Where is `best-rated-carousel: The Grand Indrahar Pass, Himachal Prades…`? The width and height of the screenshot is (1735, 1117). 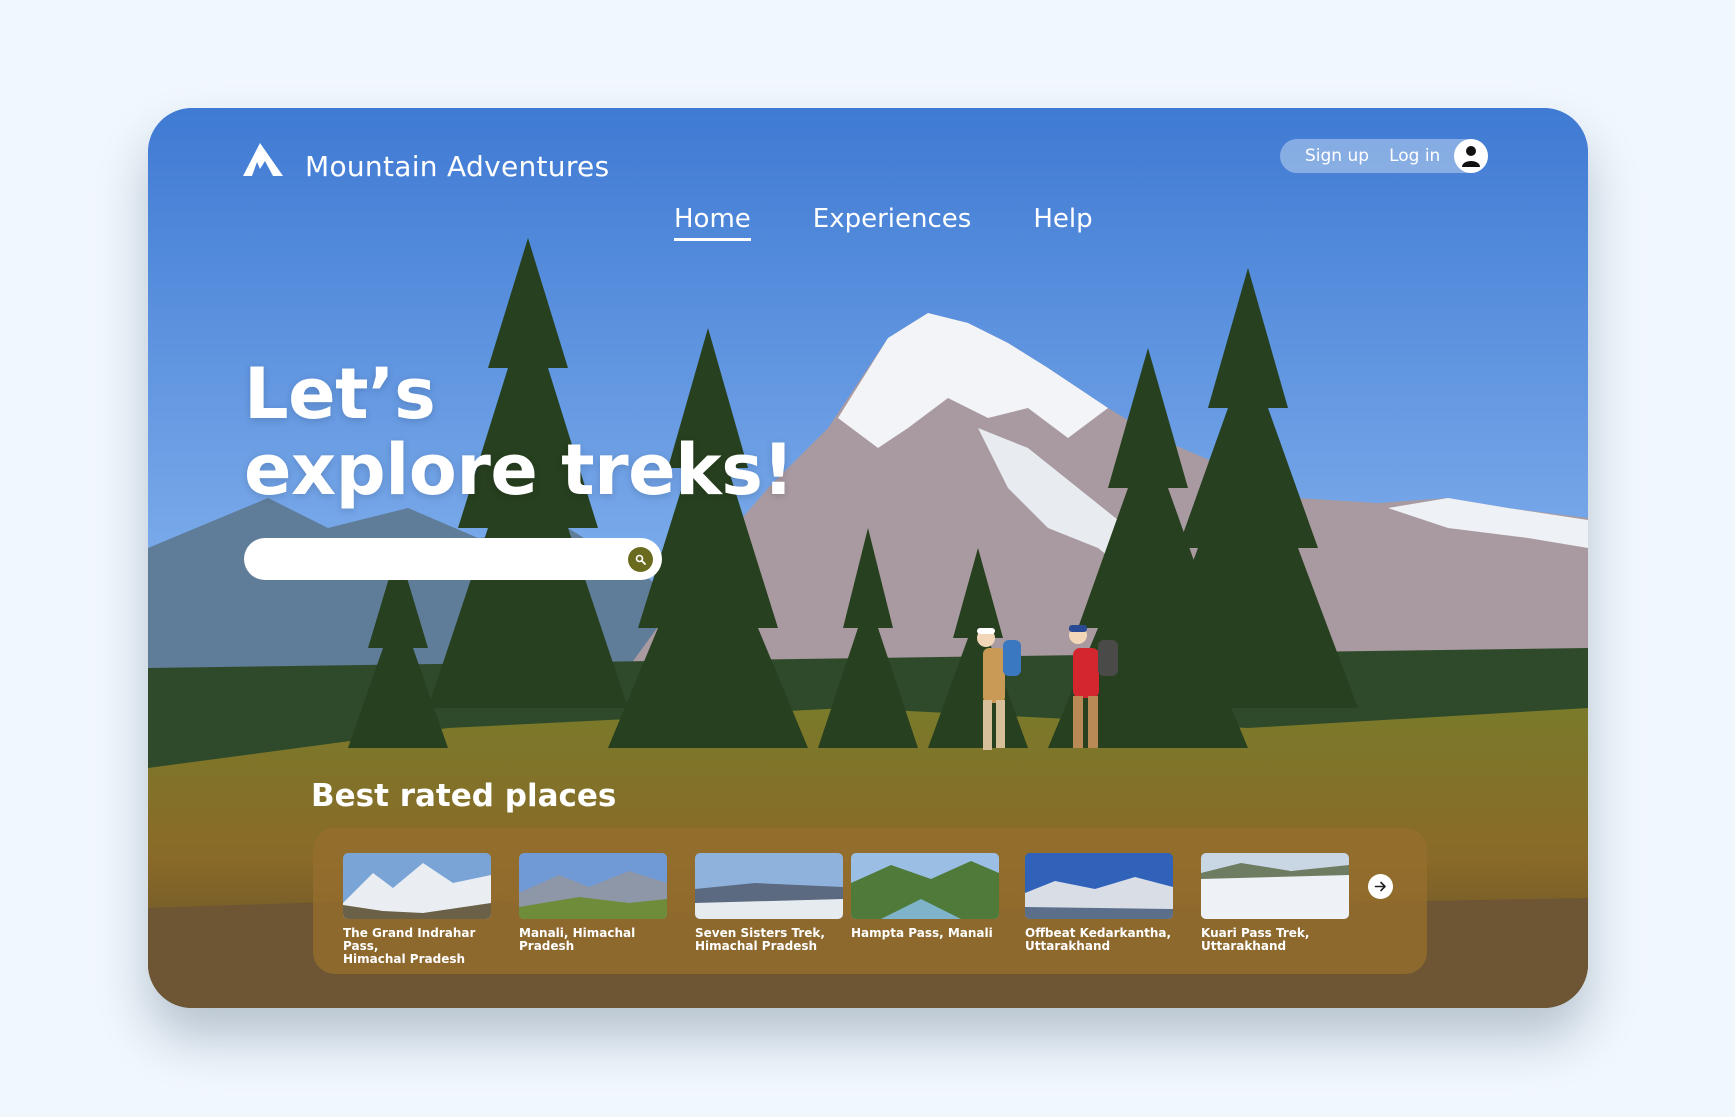
best-rated-carousel: The Grand Indrahar Pass, Himachal Prades… is located at coordinates (870, 901).